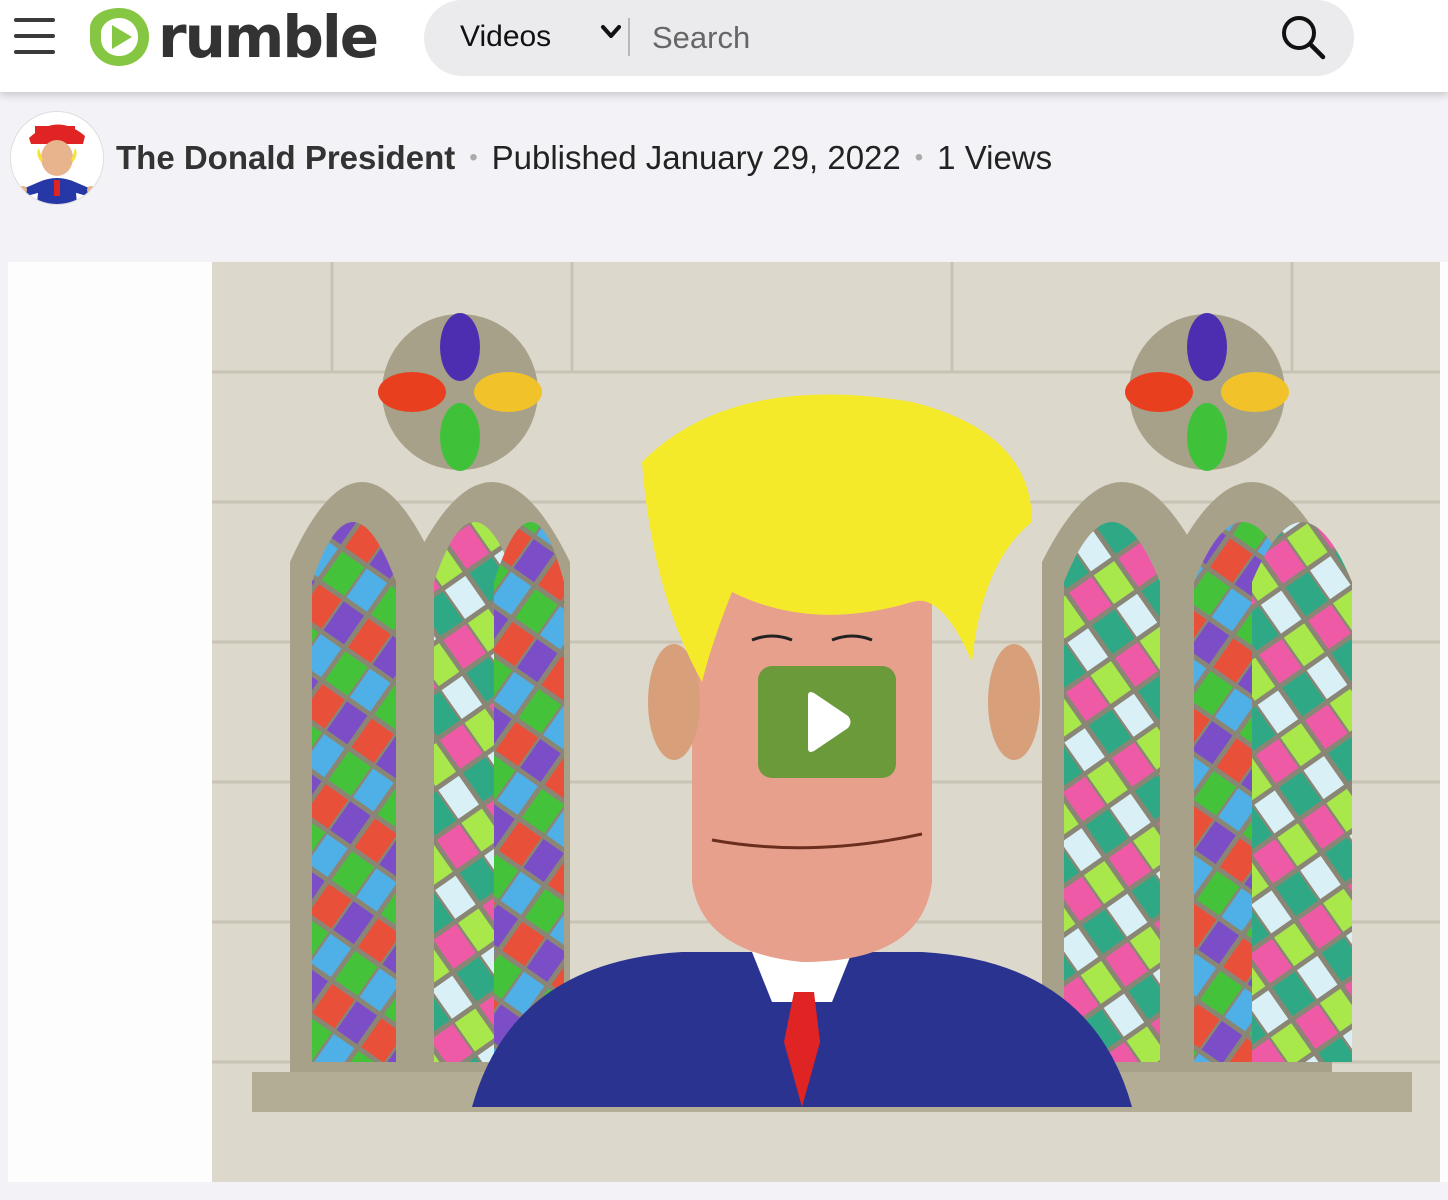  Describe the element at coordinates (119, 37) in the screenshot. I see `rumble-logo-icon` at that location.